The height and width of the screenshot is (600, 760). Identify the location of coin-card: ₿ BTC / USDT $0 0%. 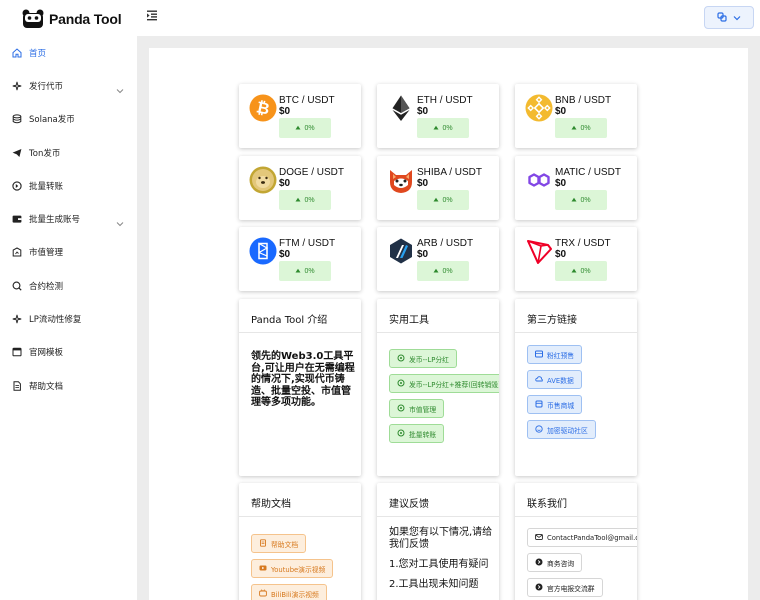
(300, 116).